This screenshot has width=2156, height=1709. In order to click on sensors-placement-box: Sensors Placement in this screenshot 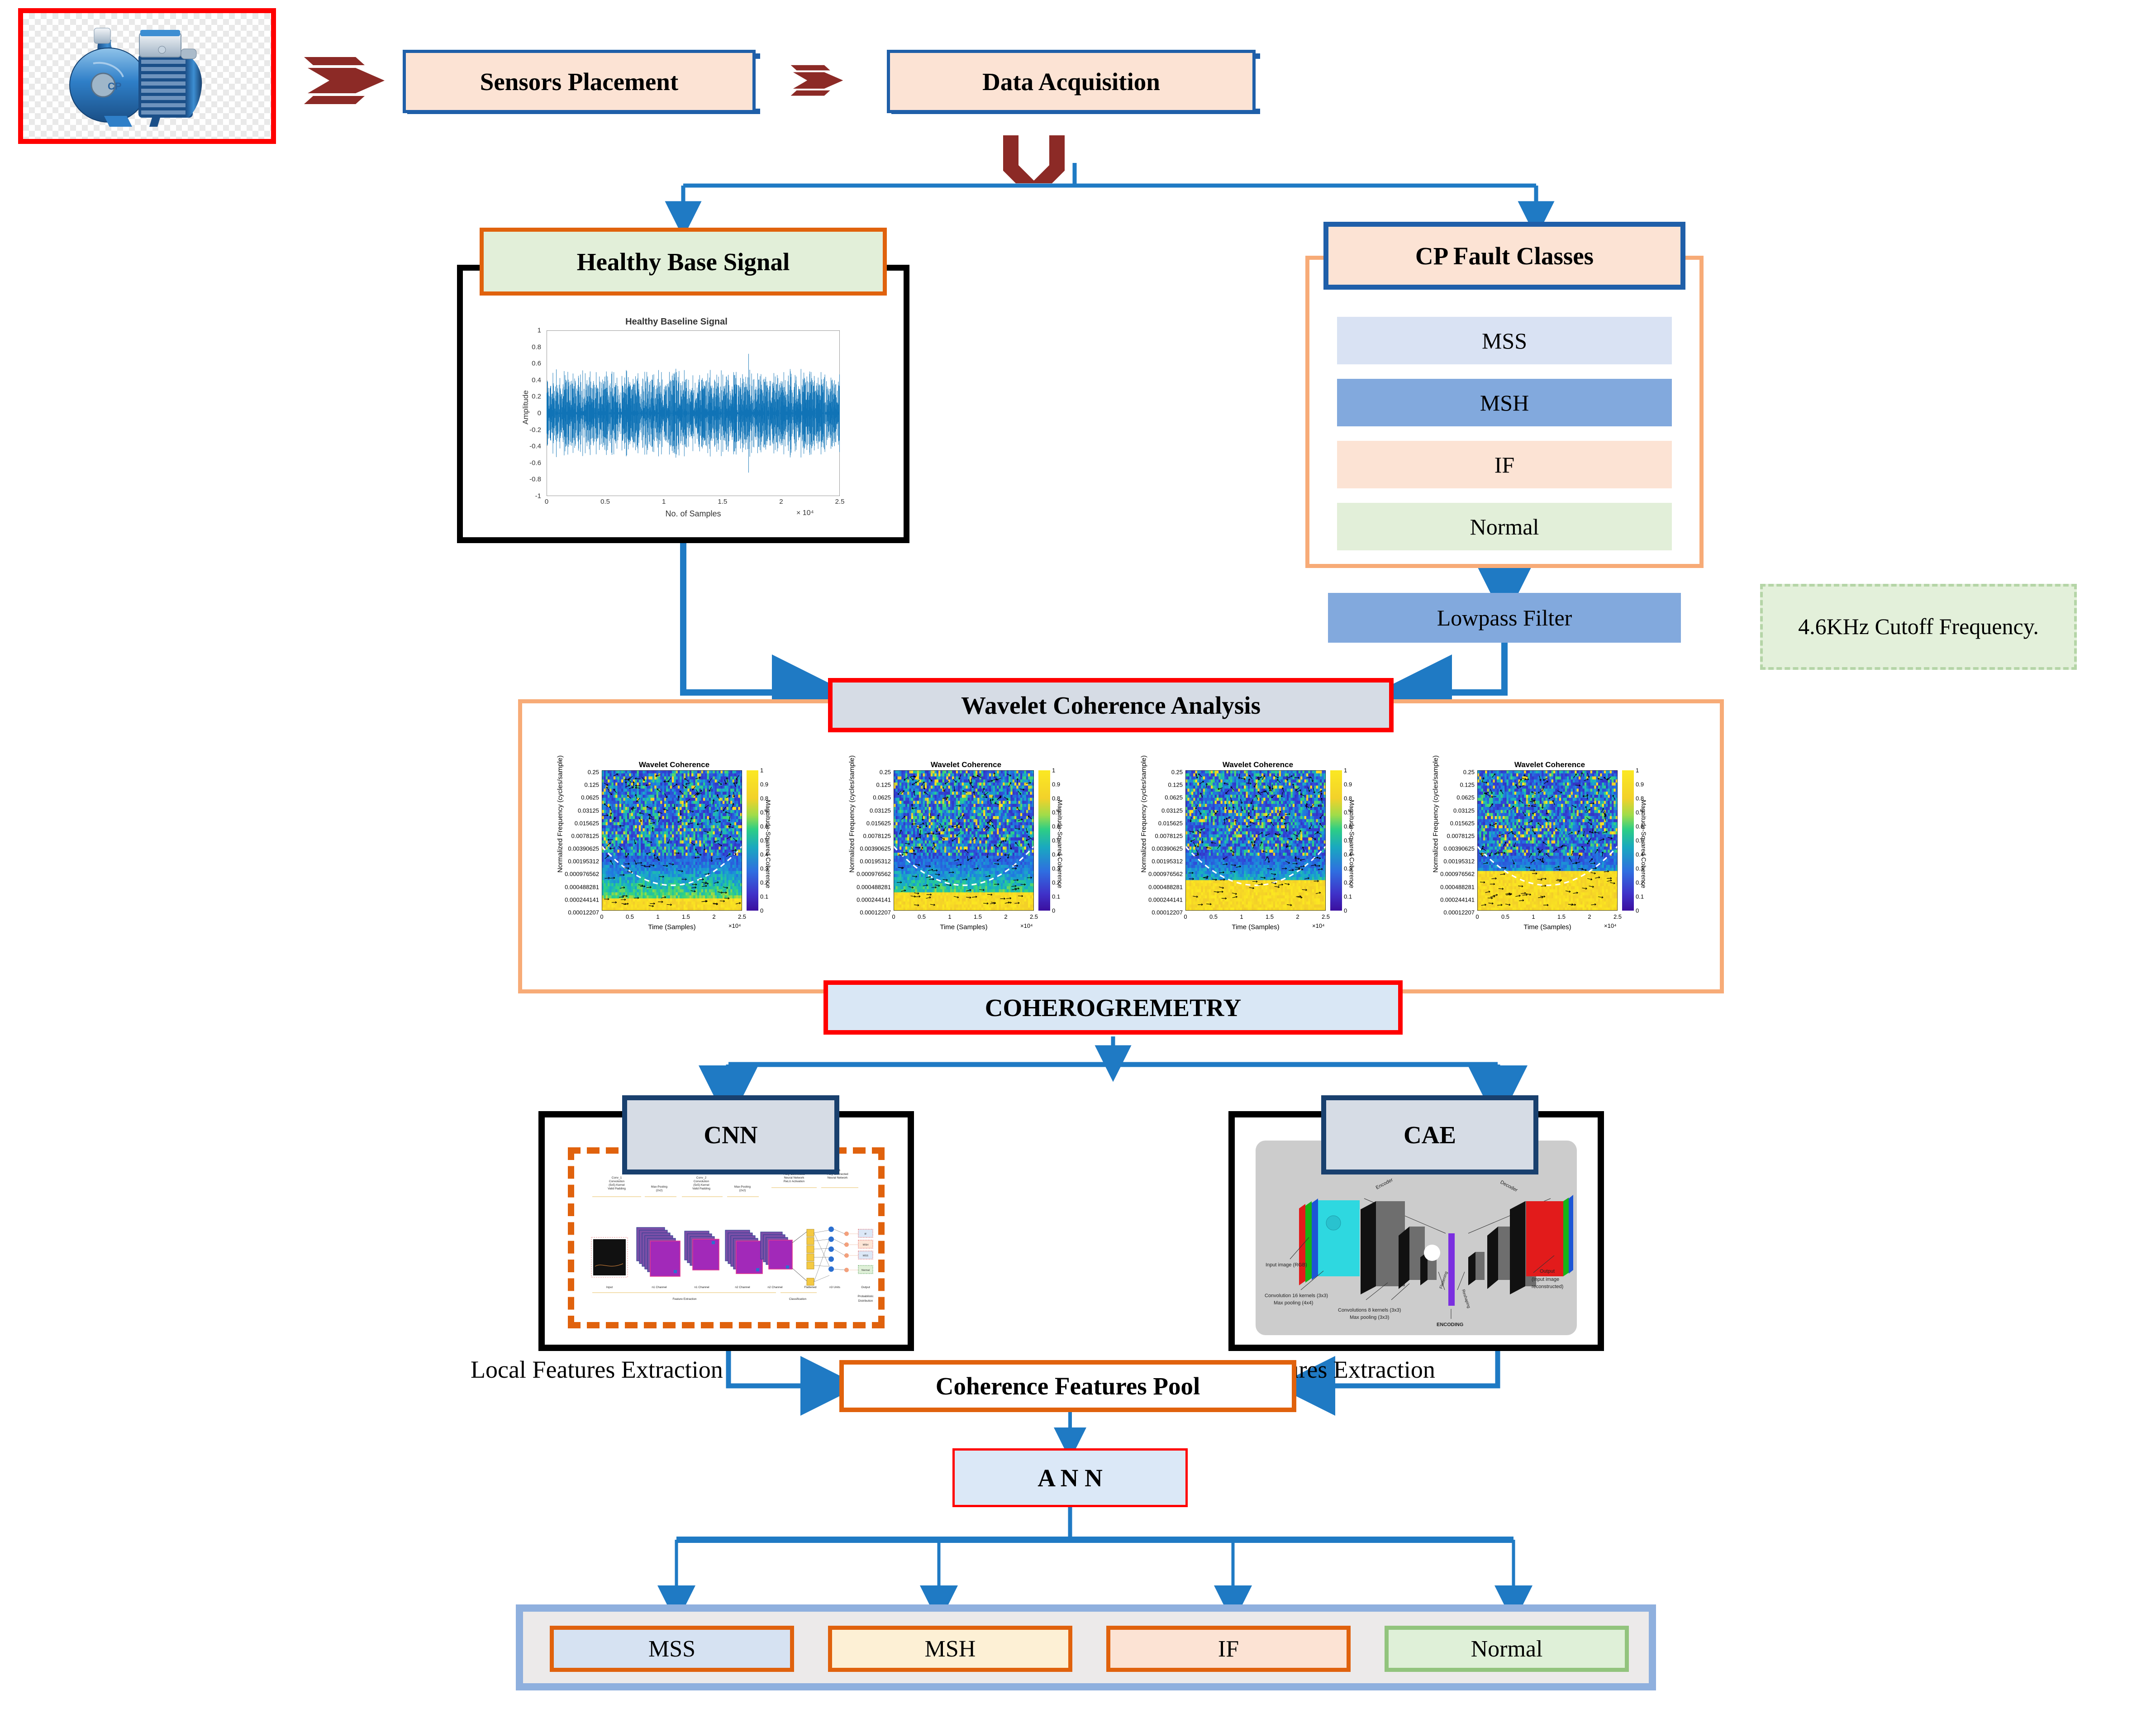, I will do `click(579, 81)`.